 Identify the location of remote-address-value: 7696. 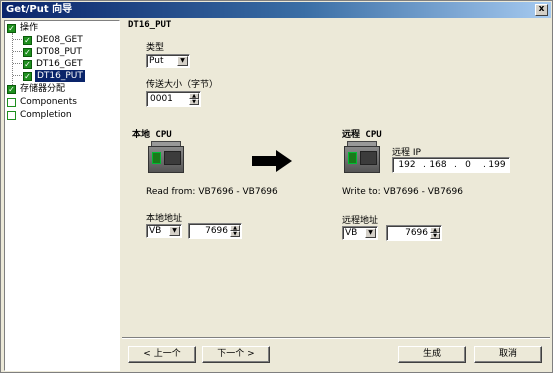
(416, 233).